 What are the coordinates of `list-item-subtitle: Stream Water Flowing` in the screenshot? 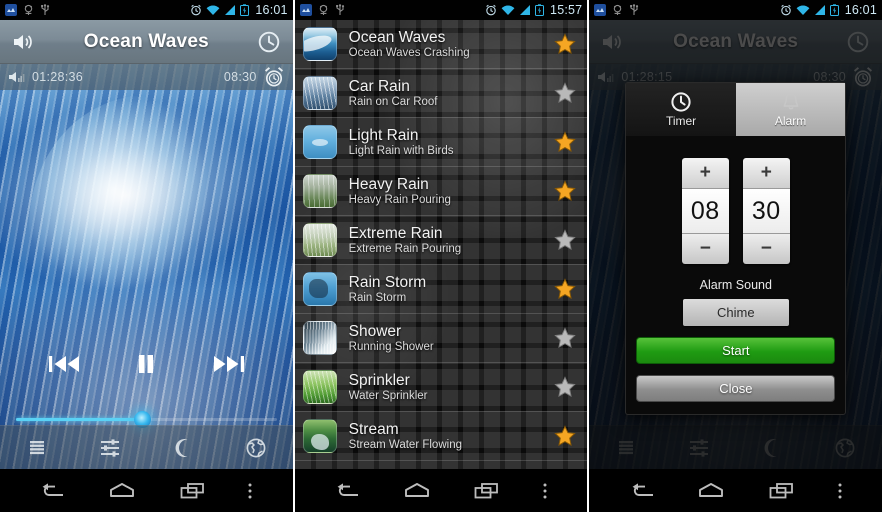 It's located at (405, 444).